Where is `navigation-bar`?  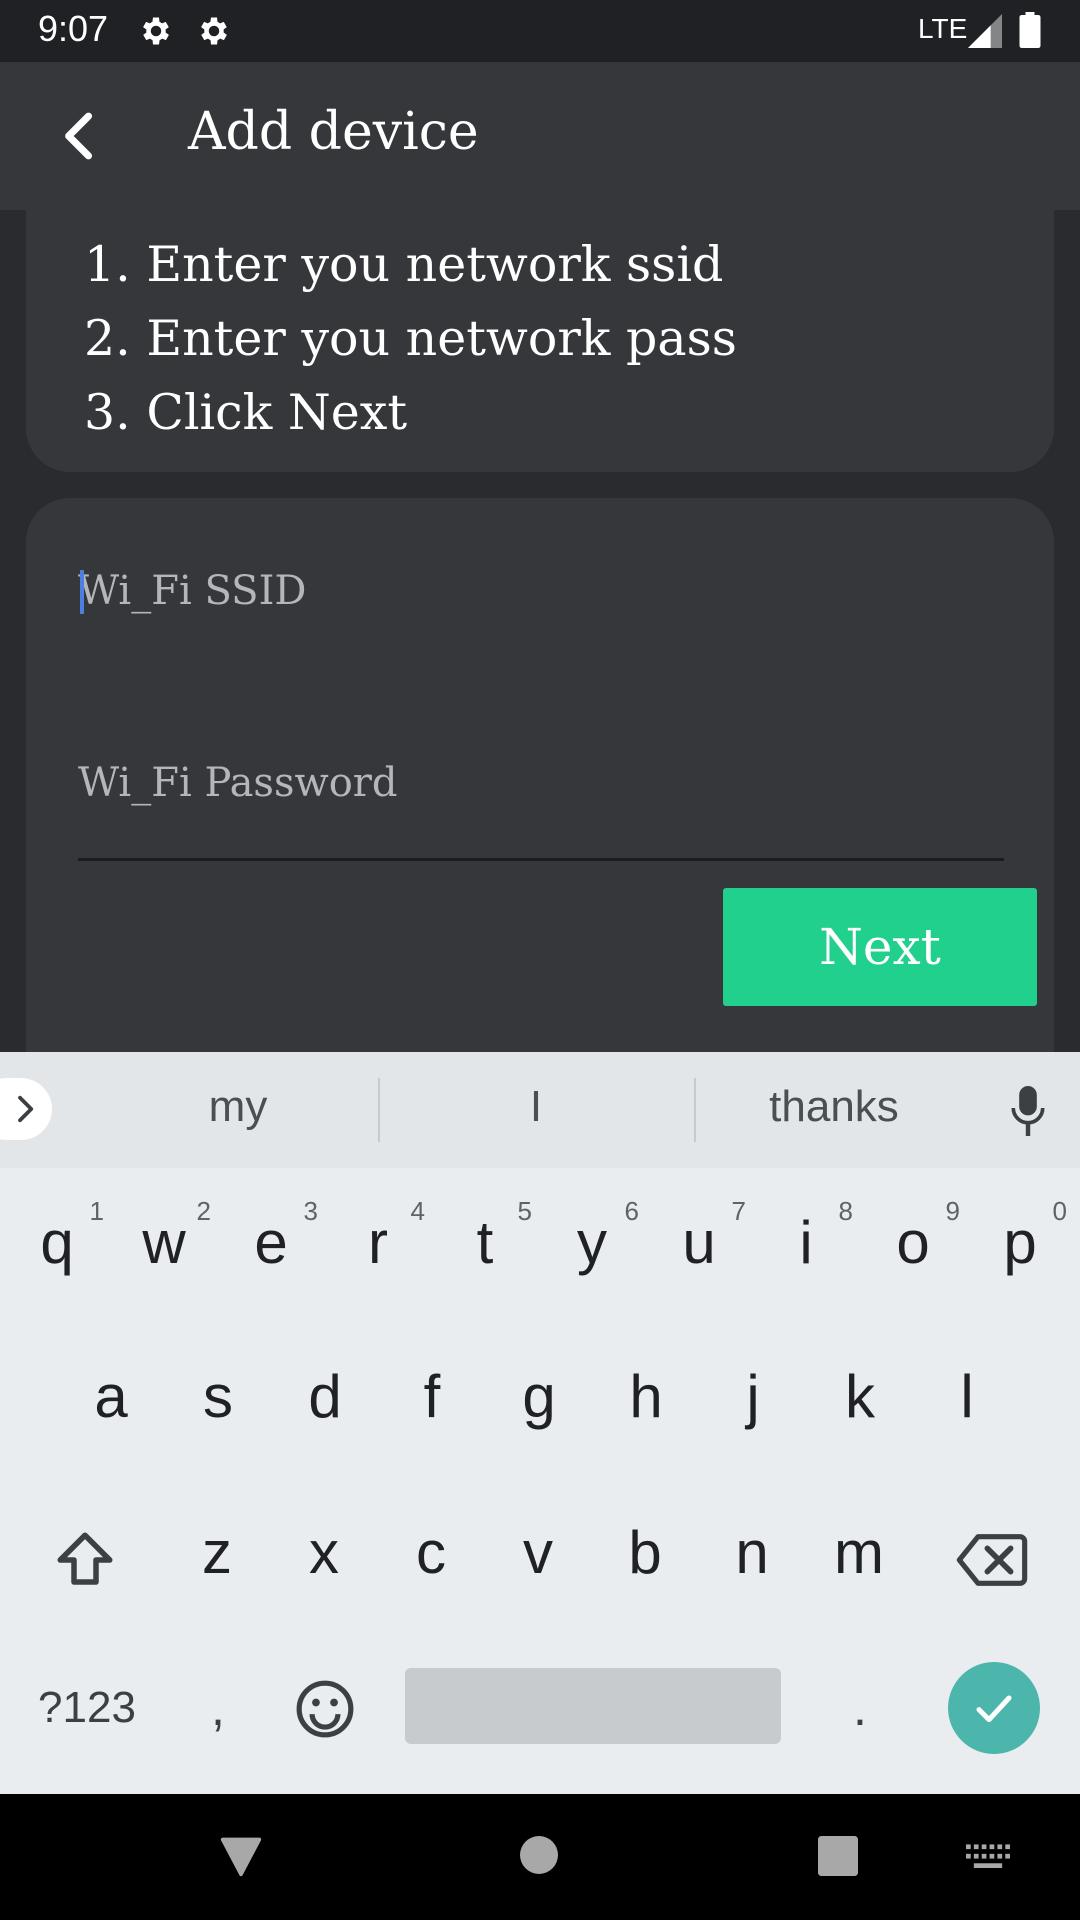 navigation-bar is located at coordinates (540, 1857).